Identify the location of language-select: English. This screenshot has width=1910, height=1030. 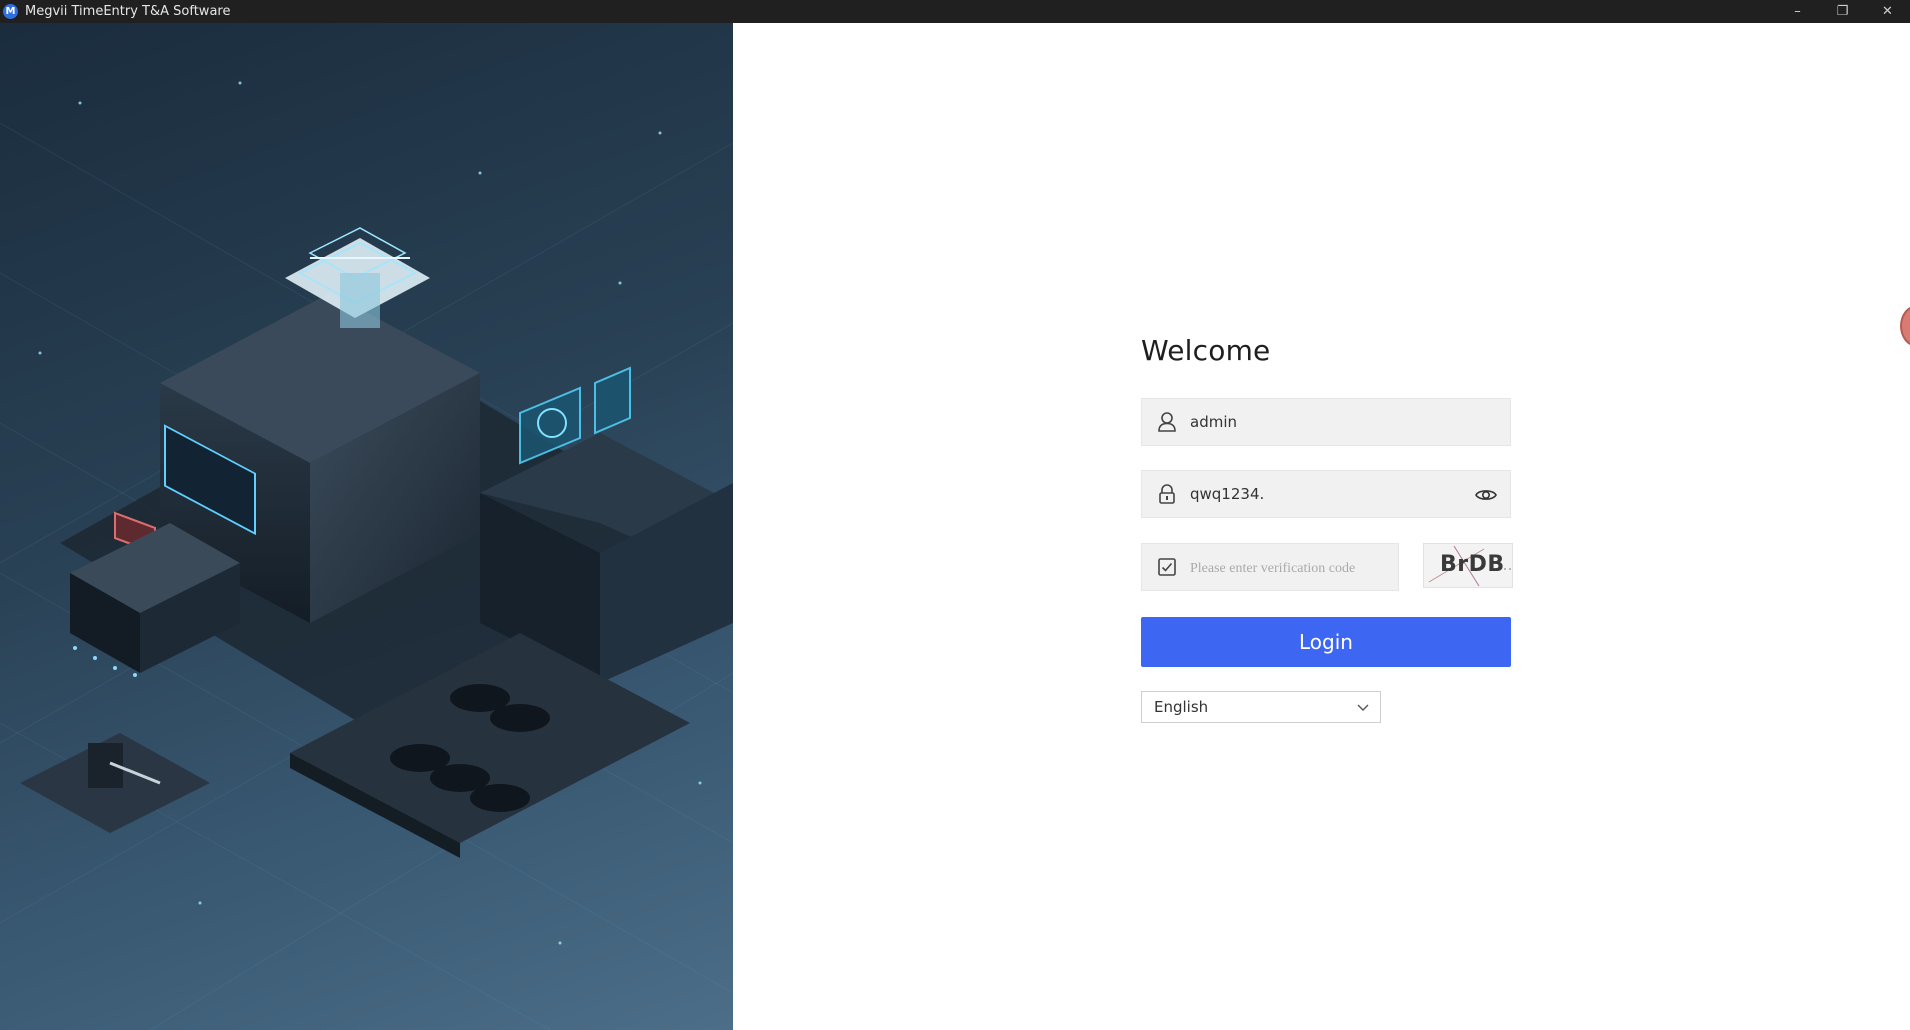
(1261, 707).